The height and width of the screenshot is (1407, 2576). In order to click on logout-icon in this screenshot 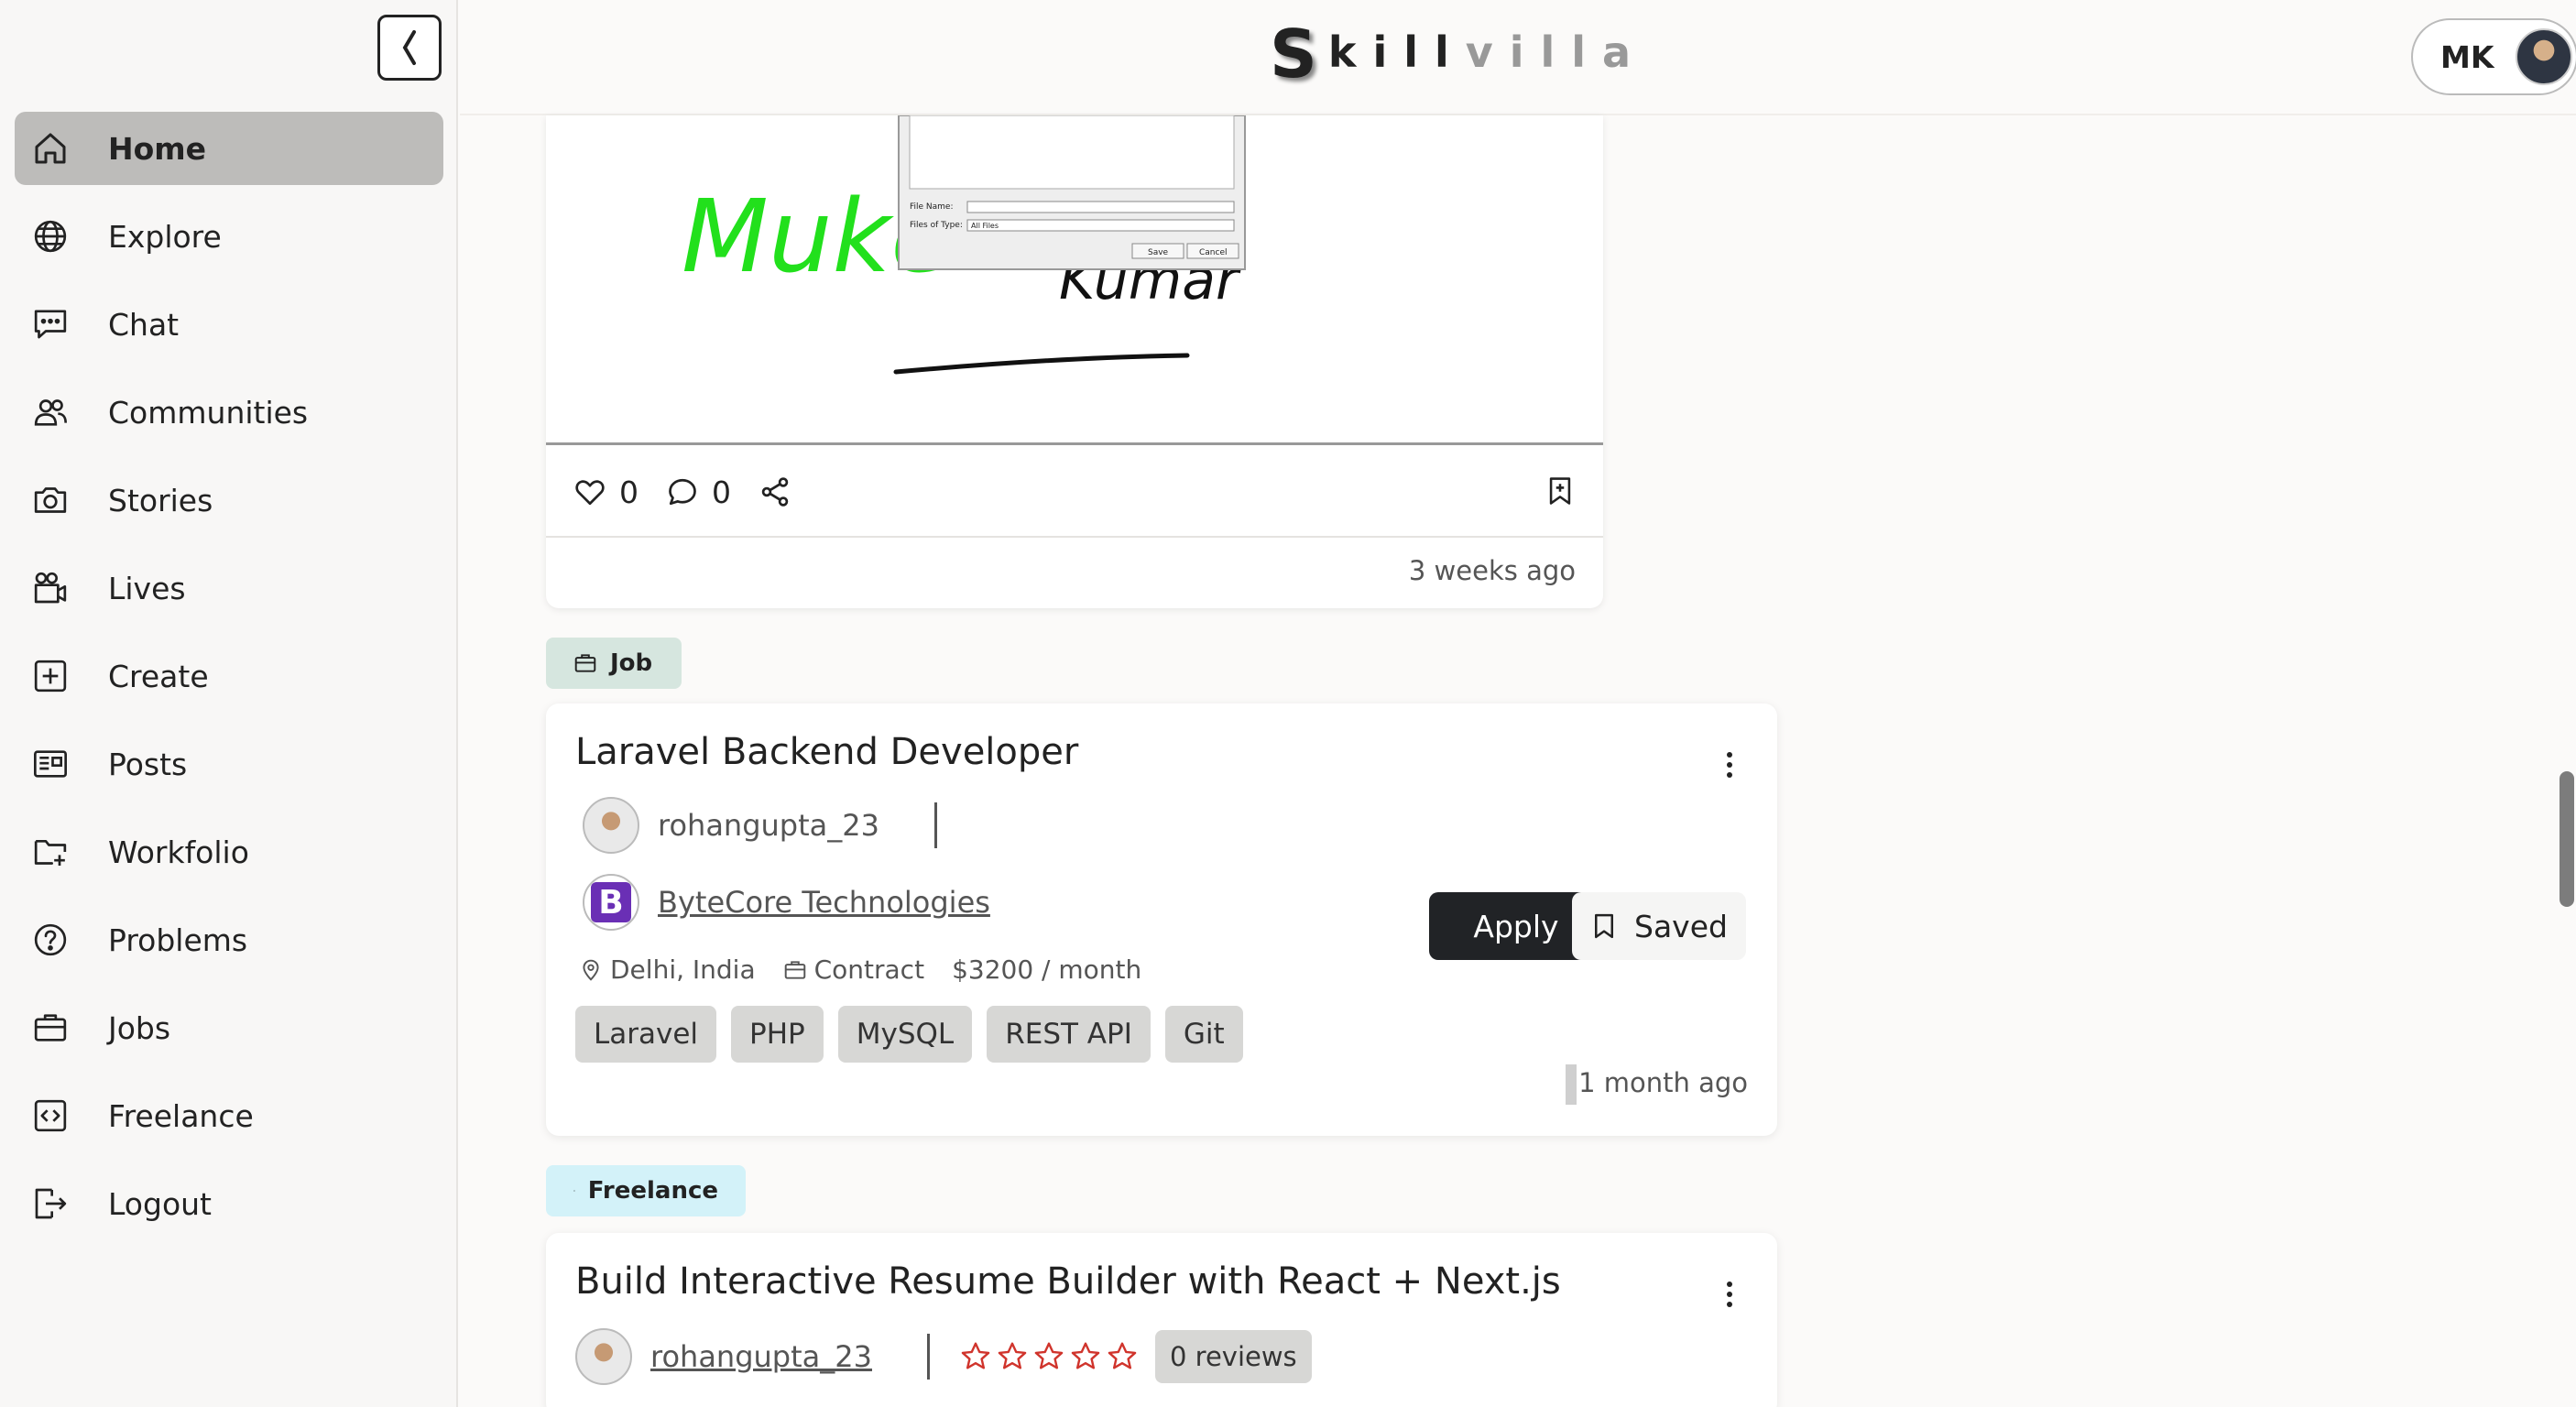, I will do `click(50, 1204)`.